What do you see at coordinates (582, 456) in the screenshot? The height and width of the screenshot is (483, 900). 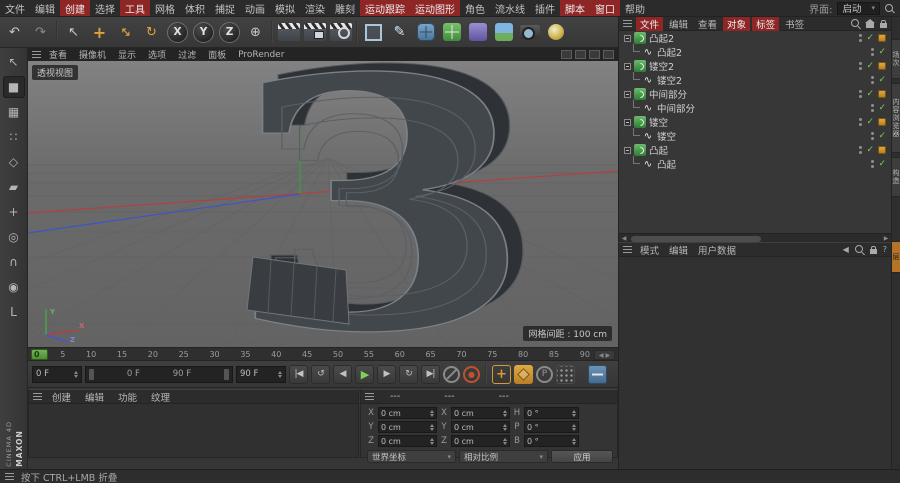 I see `apply-button: 应用` at bounding box center [582, 456].